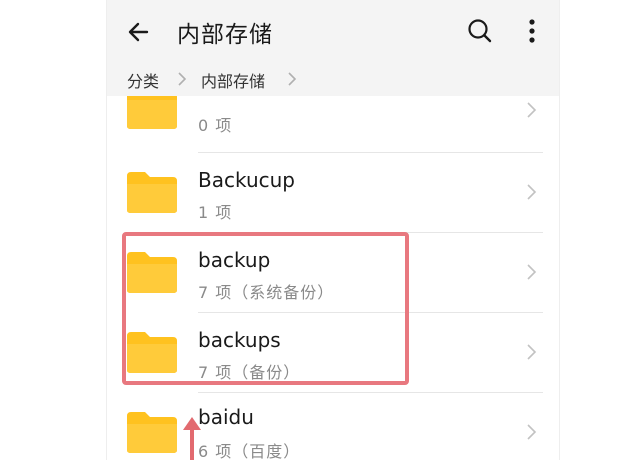  Describe the element at coordinates (225, 35) in the screenshot. I see `page-title: 内部存储` at that location.